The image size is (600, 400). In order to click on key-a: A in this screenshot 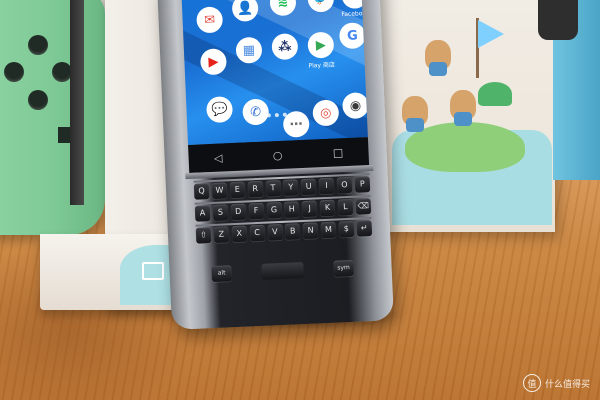, I will do `click(202, 213)`.